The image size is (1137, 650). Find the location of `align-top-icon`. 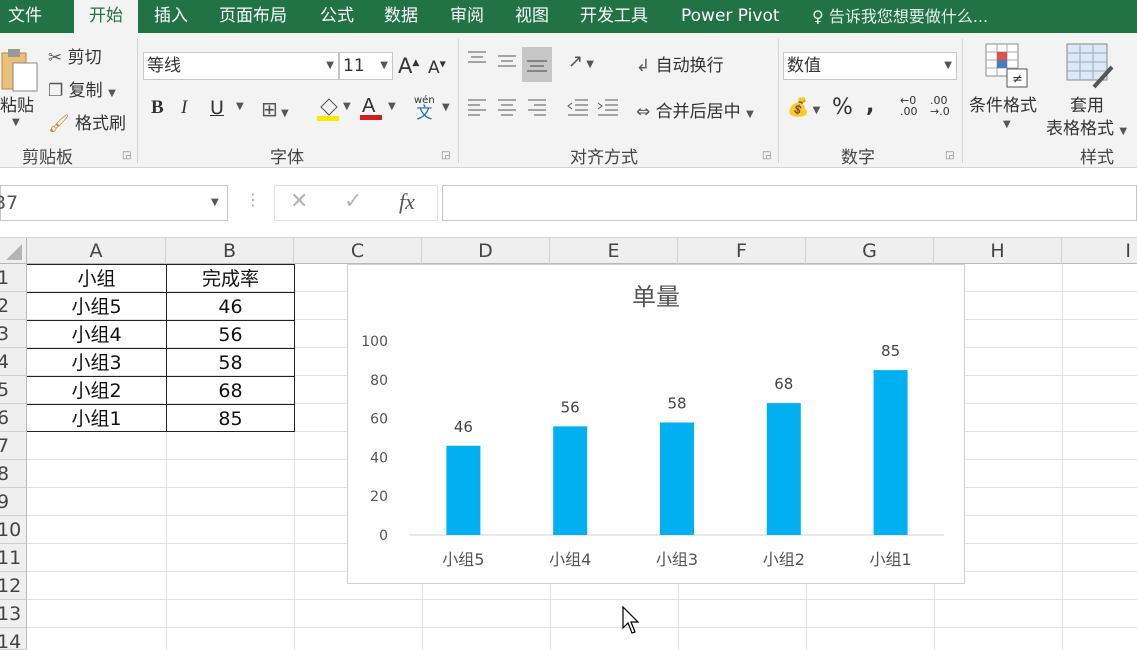

align-top-icon is located at coordinates (477, 61).